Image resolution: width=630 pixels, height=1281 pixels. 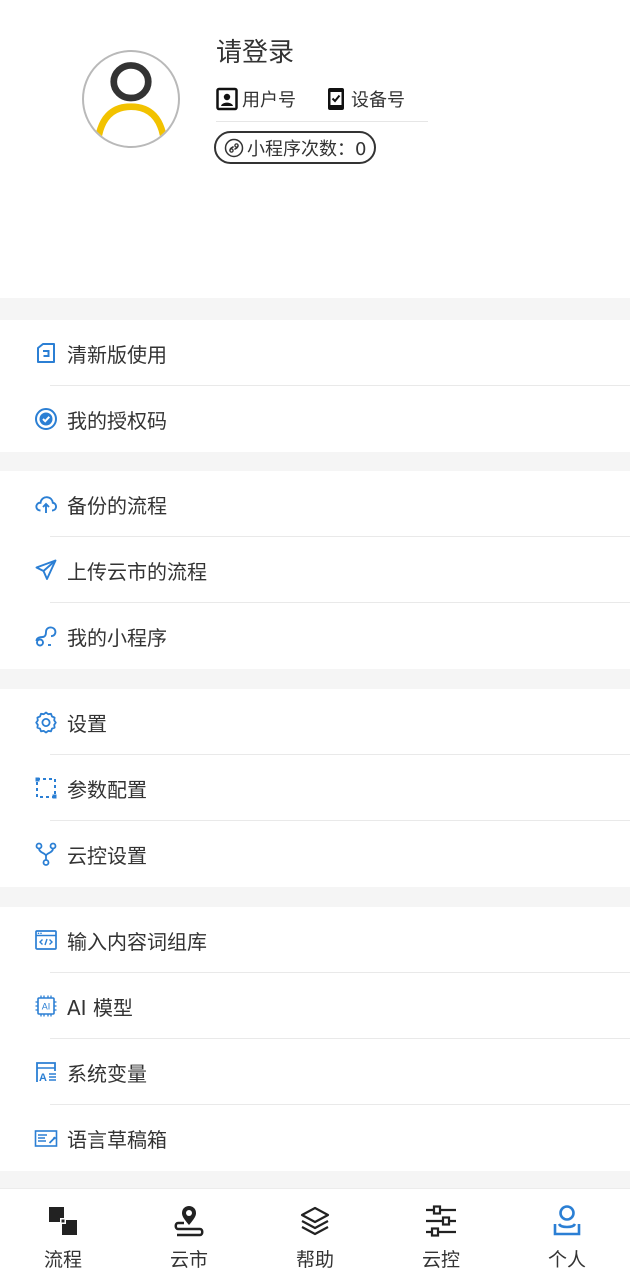 I want to click on tab-label: 帮助, so click(x=314, y=1260).